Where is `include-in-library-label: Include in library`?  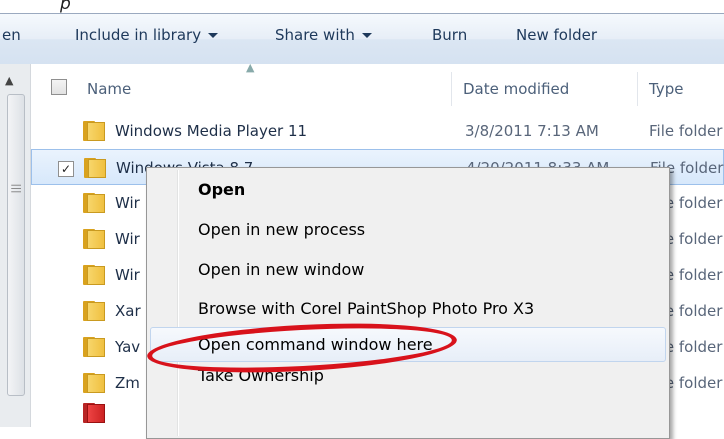
include-in-library-label: Include in library is located at coordinates (138, 35).